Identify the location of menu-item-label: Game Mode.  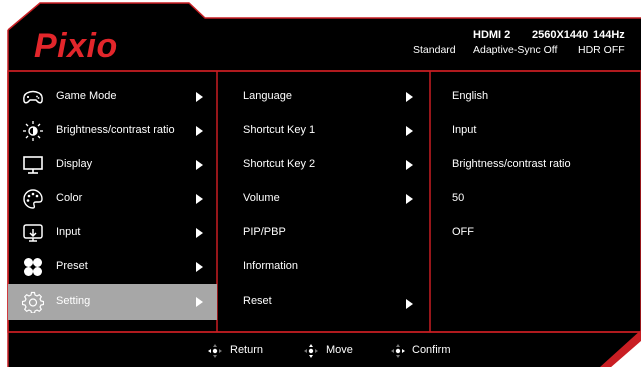
(86, 96).